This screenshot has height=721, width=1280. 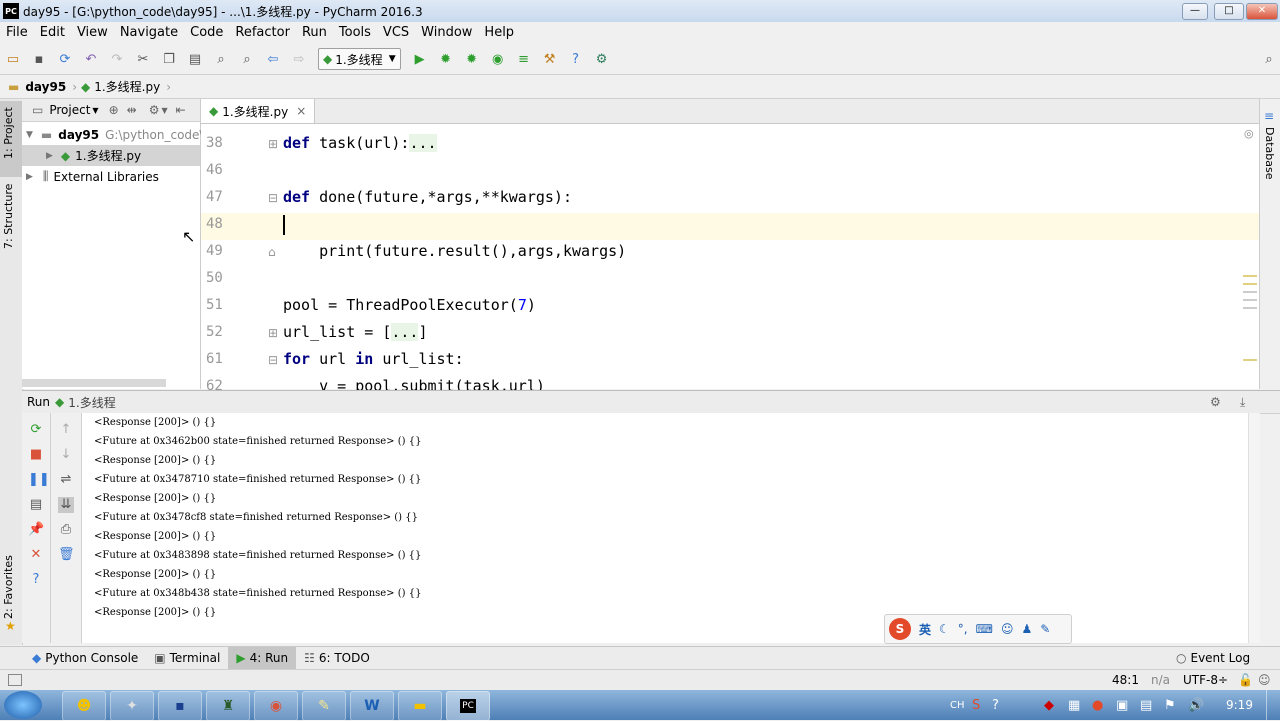 What do you see at coordinates (8, 133) in the screenshot?
I see `side-tab-project: 1: Project` at bounding box center [8, 133].